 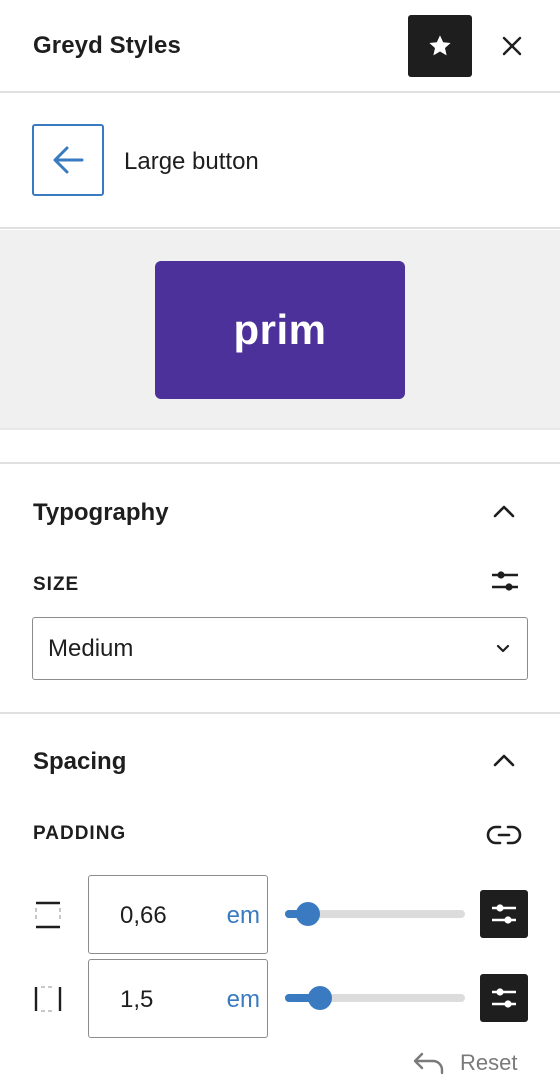 I want to click on size-custom-toggle, so click(x=505, y=581).